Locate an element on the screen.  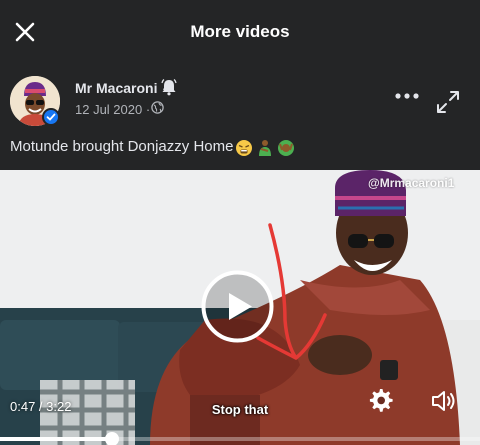
privacy-indicator is located at coordinates (157, 110).